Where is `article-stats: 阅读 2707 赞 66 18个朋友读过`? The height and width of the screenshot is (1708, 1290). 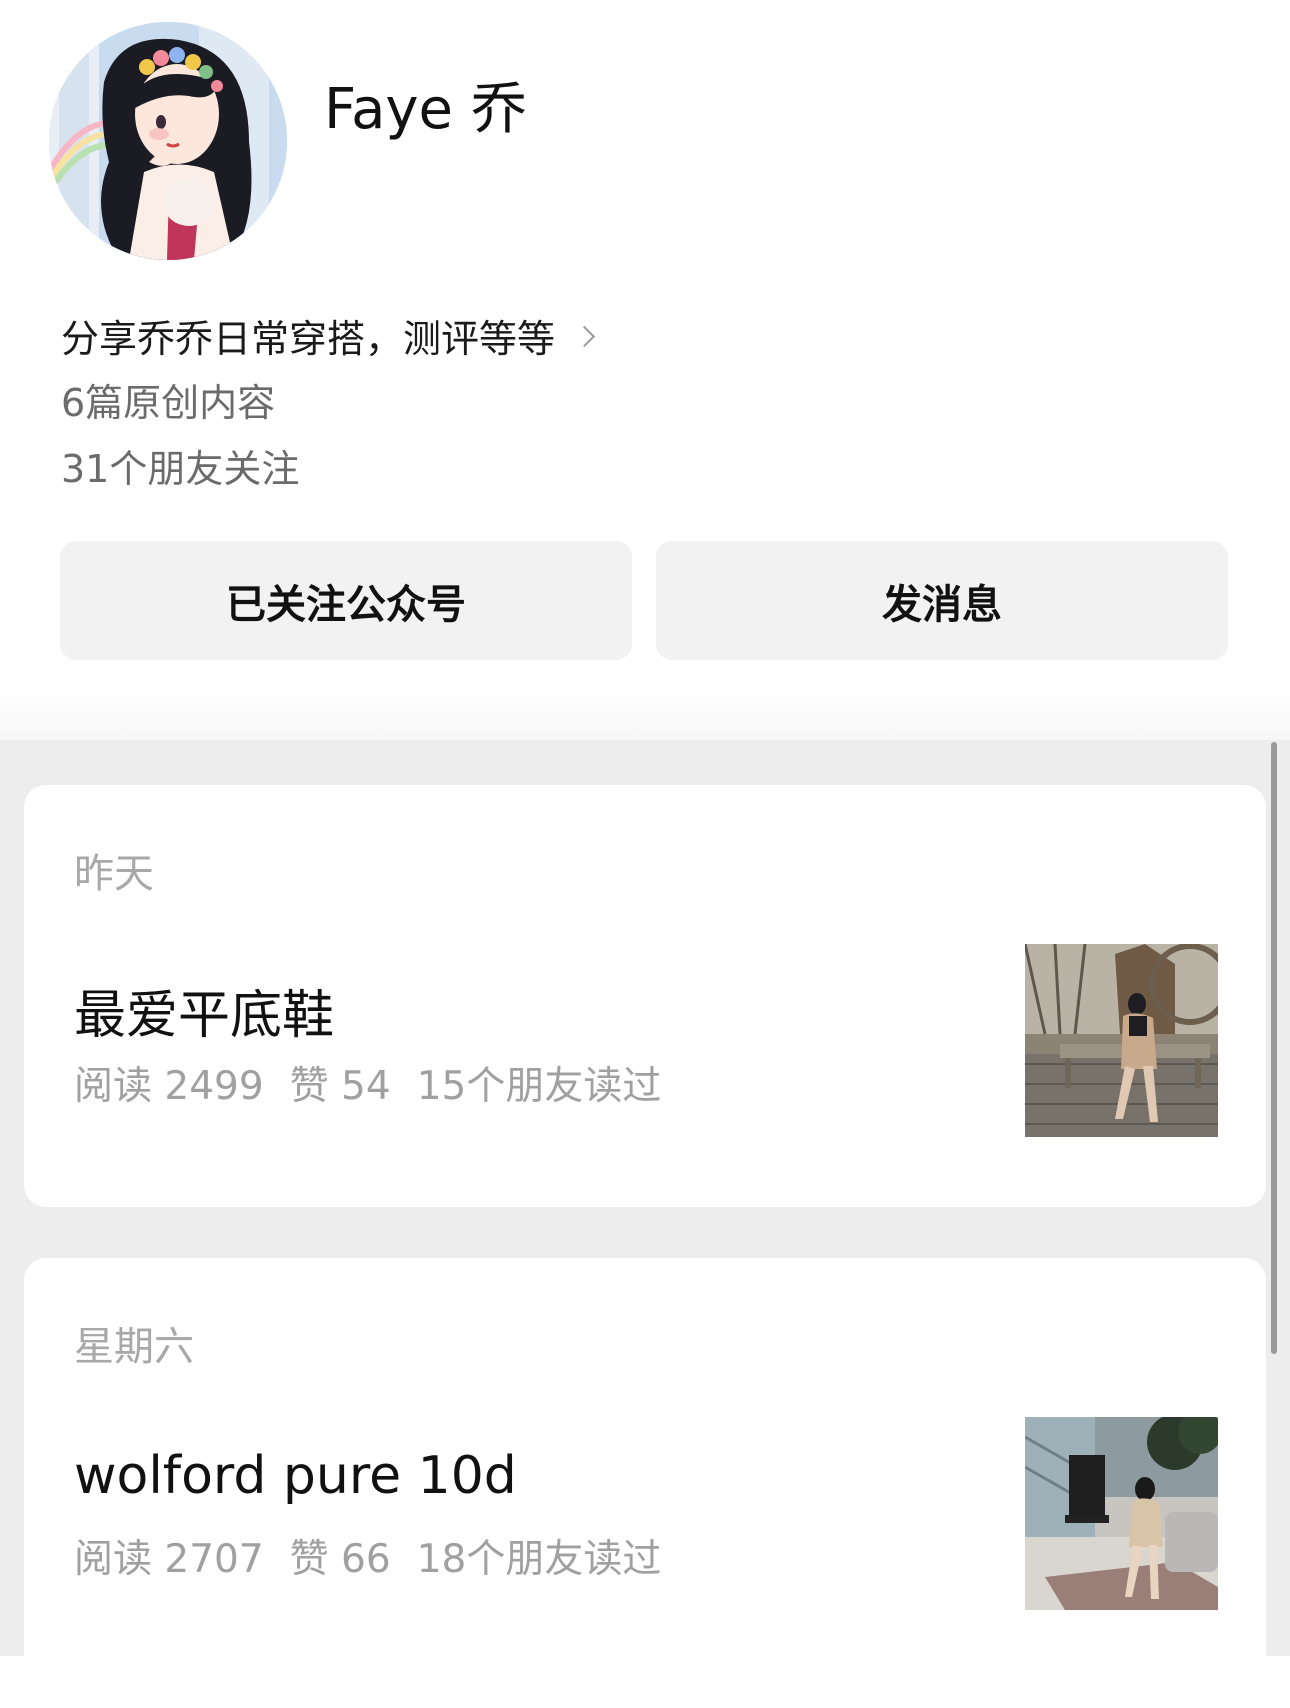 article-stats: 阅读 2707 赞 66 18个朋友读过 is located at coordinates (380, 1556).